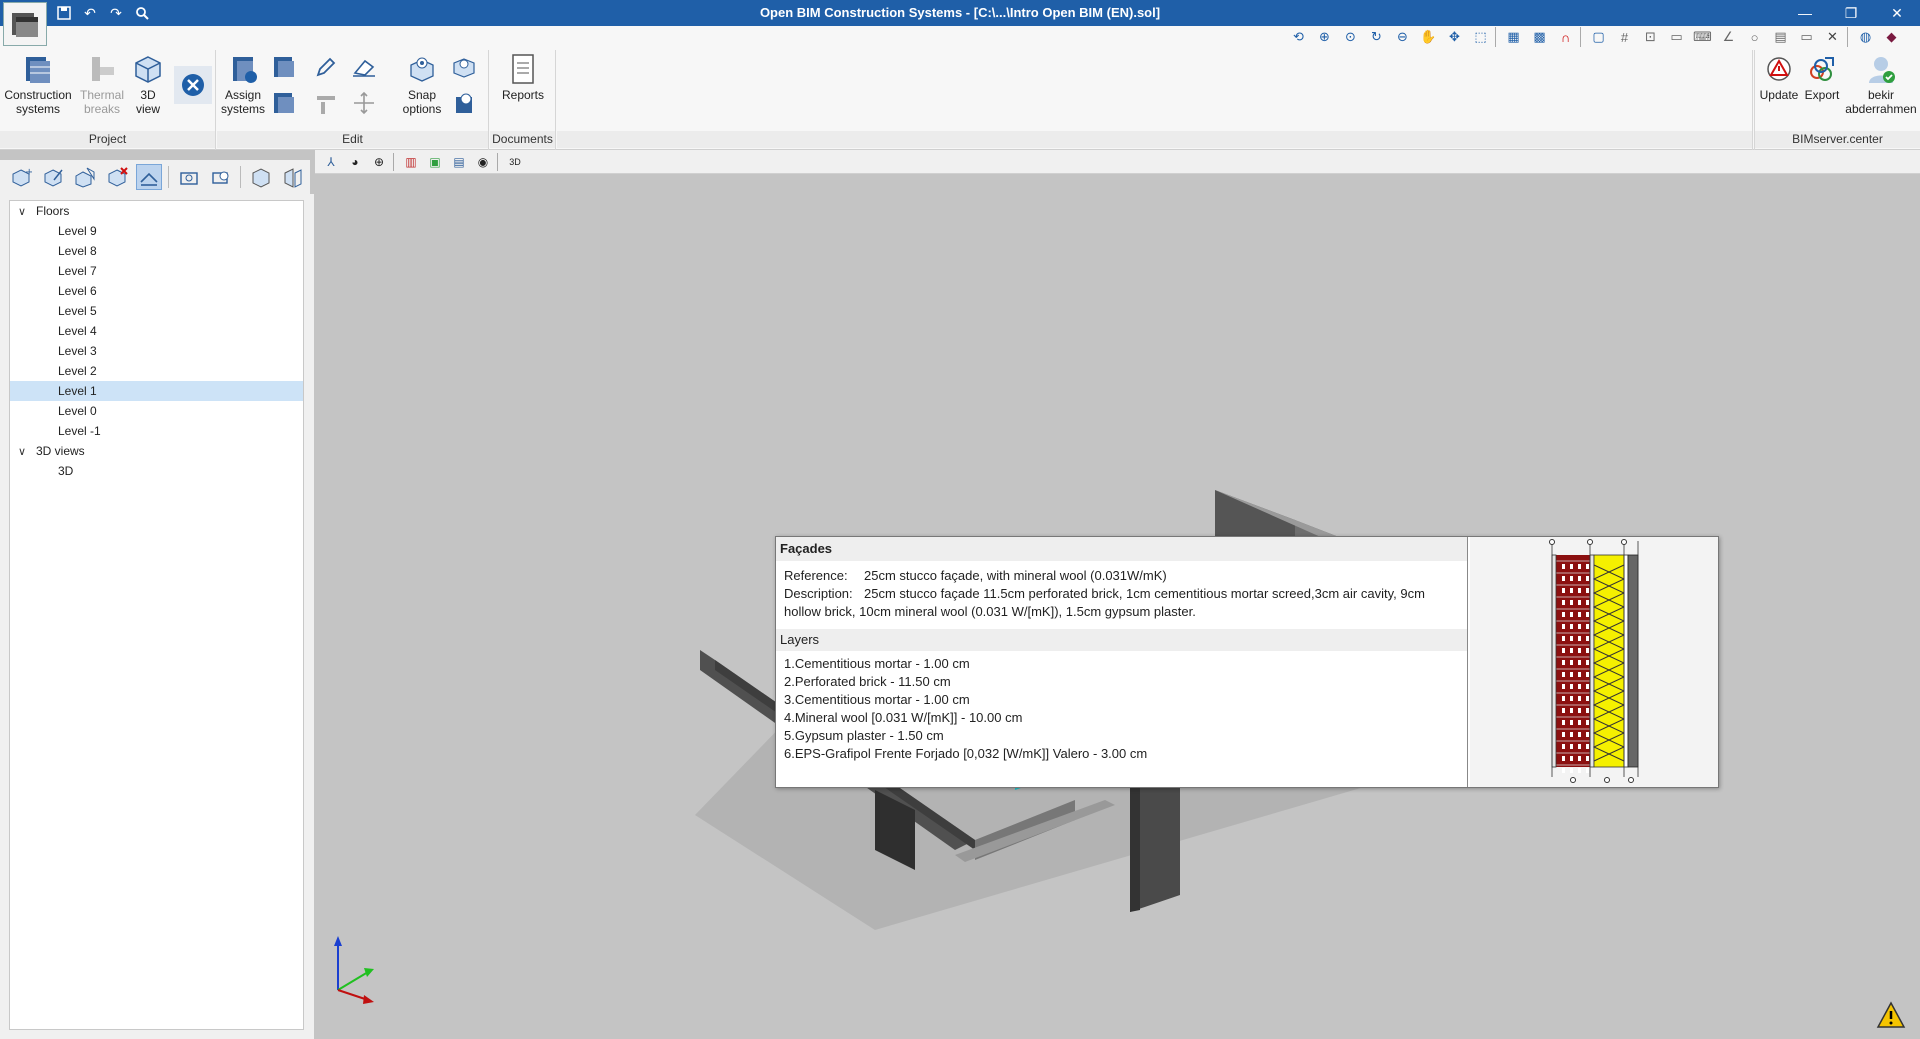 The width and height of the screenshot is (1920, 1039). I want to click on export-label: Export, so click(1822, 95).